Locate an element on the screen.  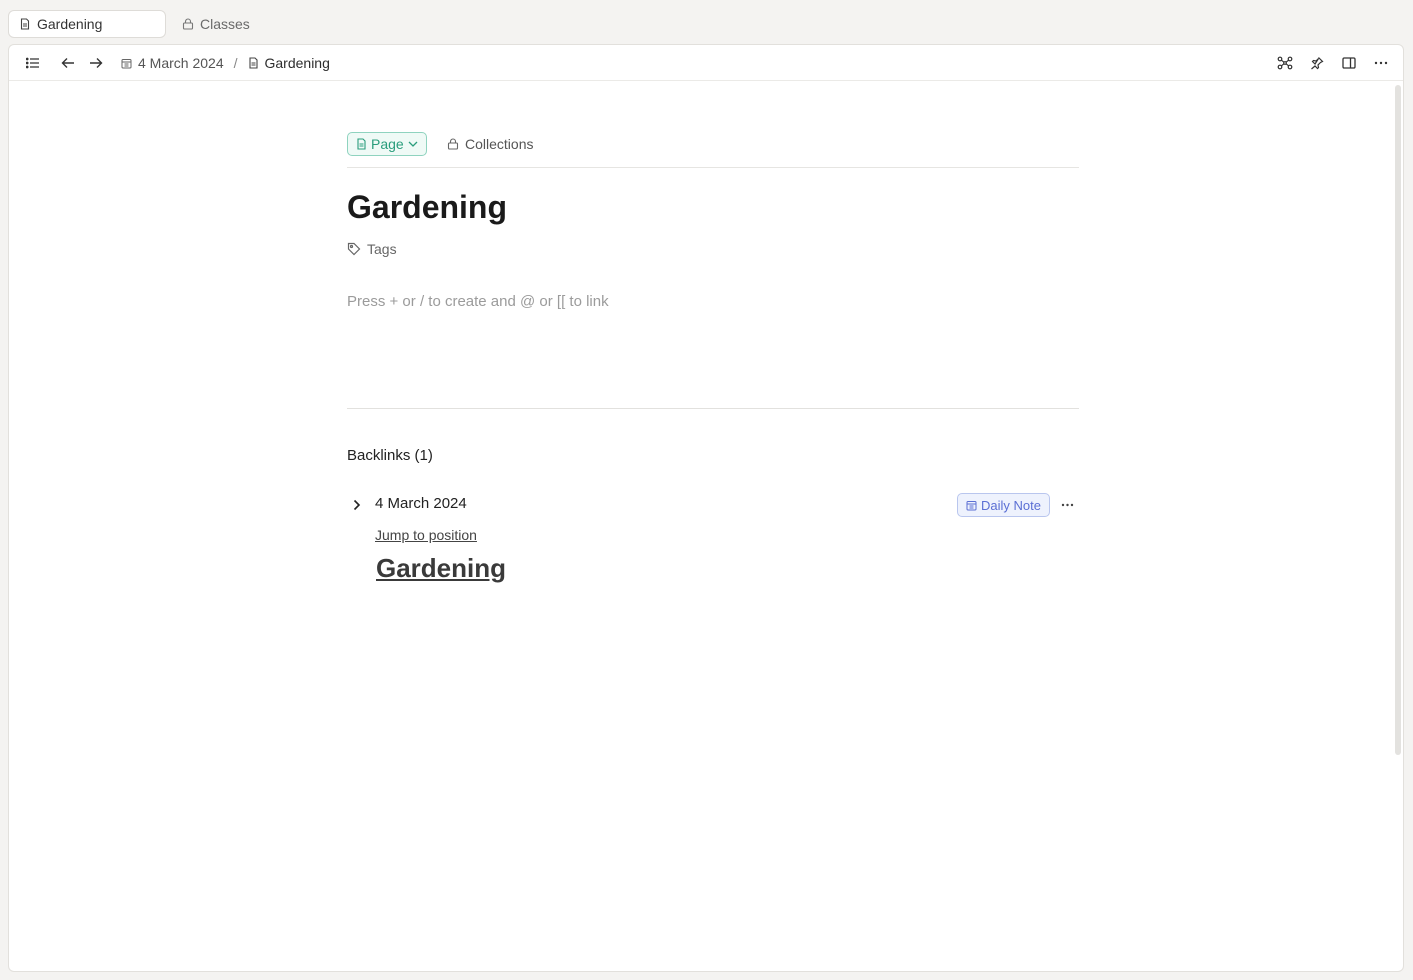
forward-button is located at coordinates (96, 63).